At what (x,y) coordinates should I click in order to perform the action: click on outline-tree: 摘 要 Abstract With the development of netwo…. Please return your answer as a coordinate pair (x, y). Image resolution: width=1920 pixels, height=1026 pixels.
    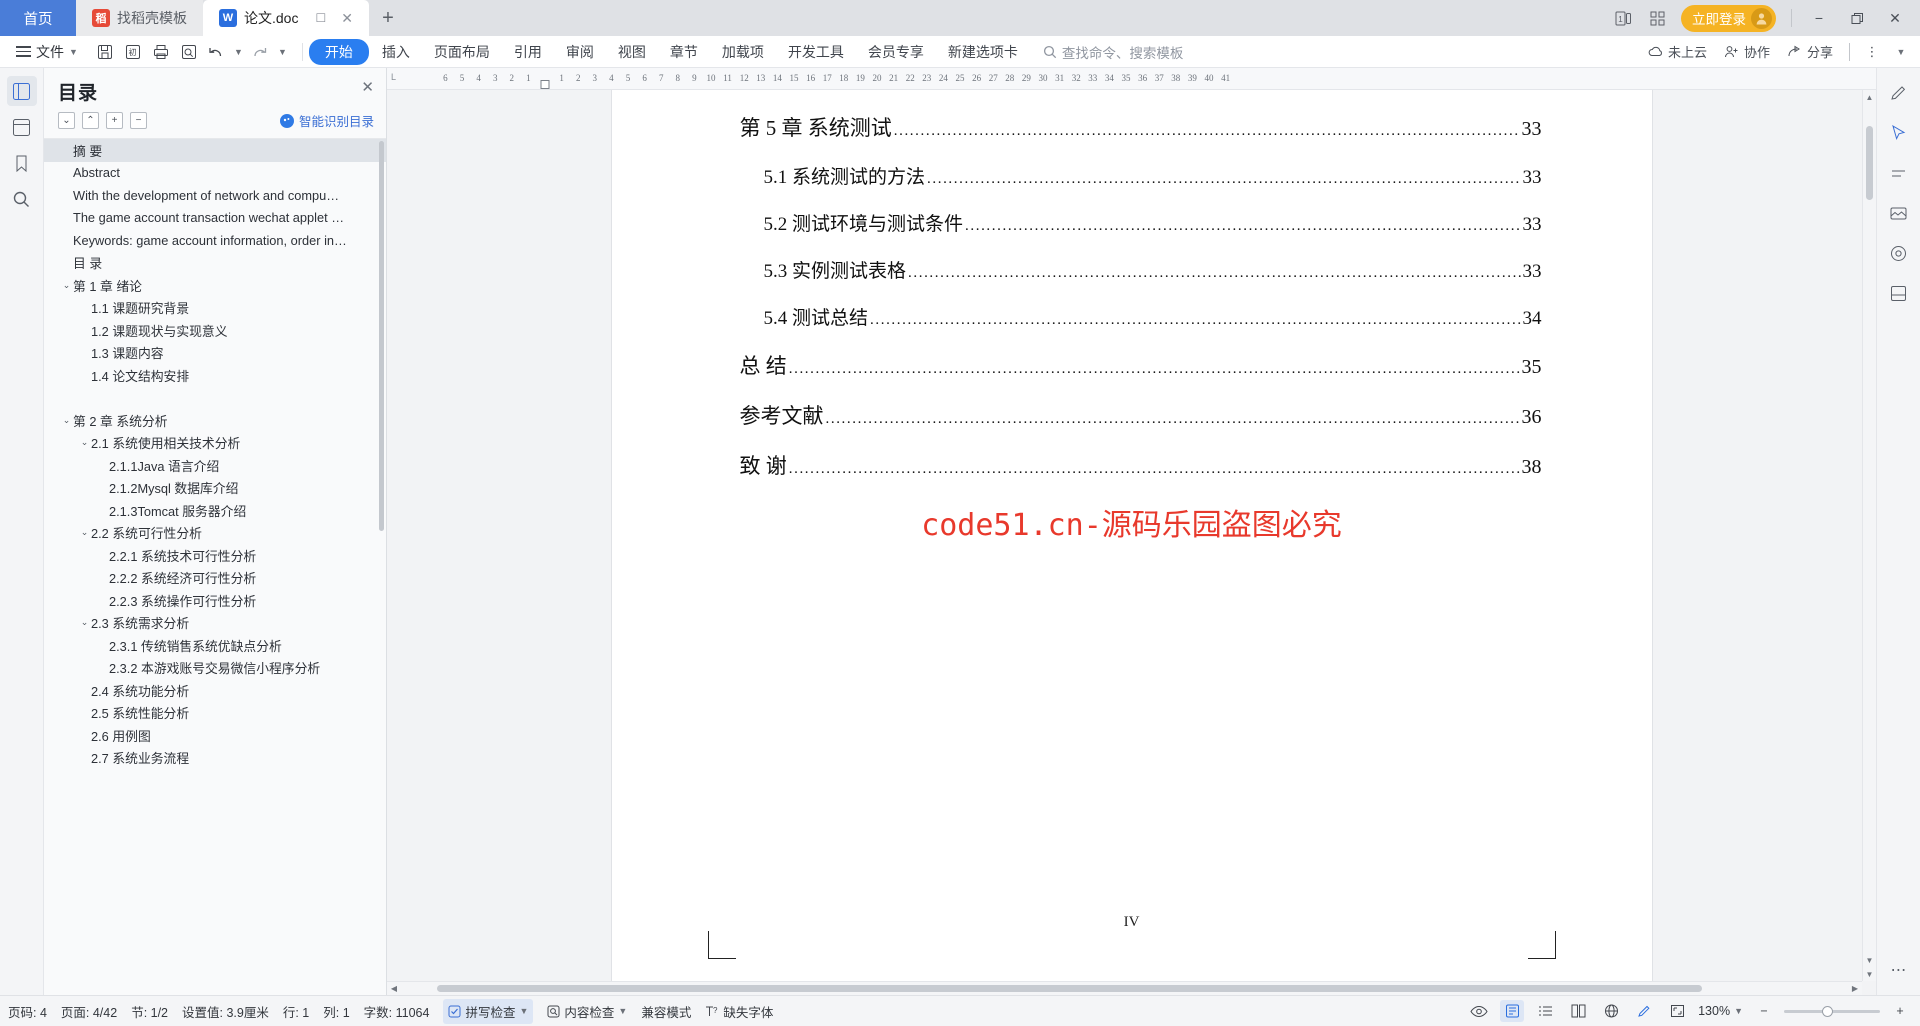
    Looking at the image, I should click on (215, 566).